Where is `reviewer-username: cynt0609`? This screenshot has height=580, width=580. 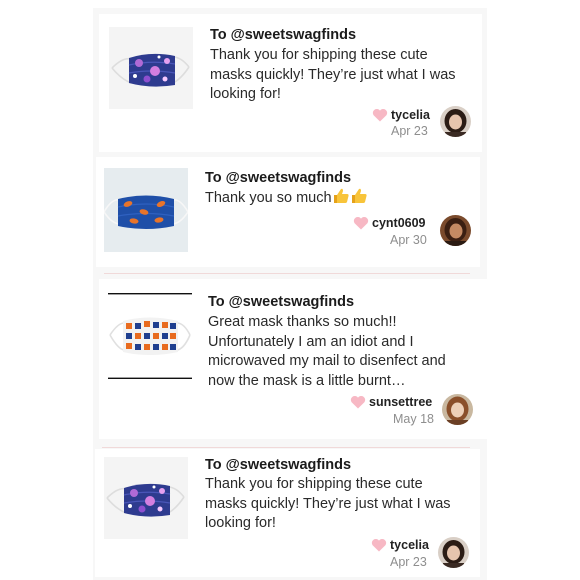 reviewer-username: cynt0609 is located at coordinates (399, 223).